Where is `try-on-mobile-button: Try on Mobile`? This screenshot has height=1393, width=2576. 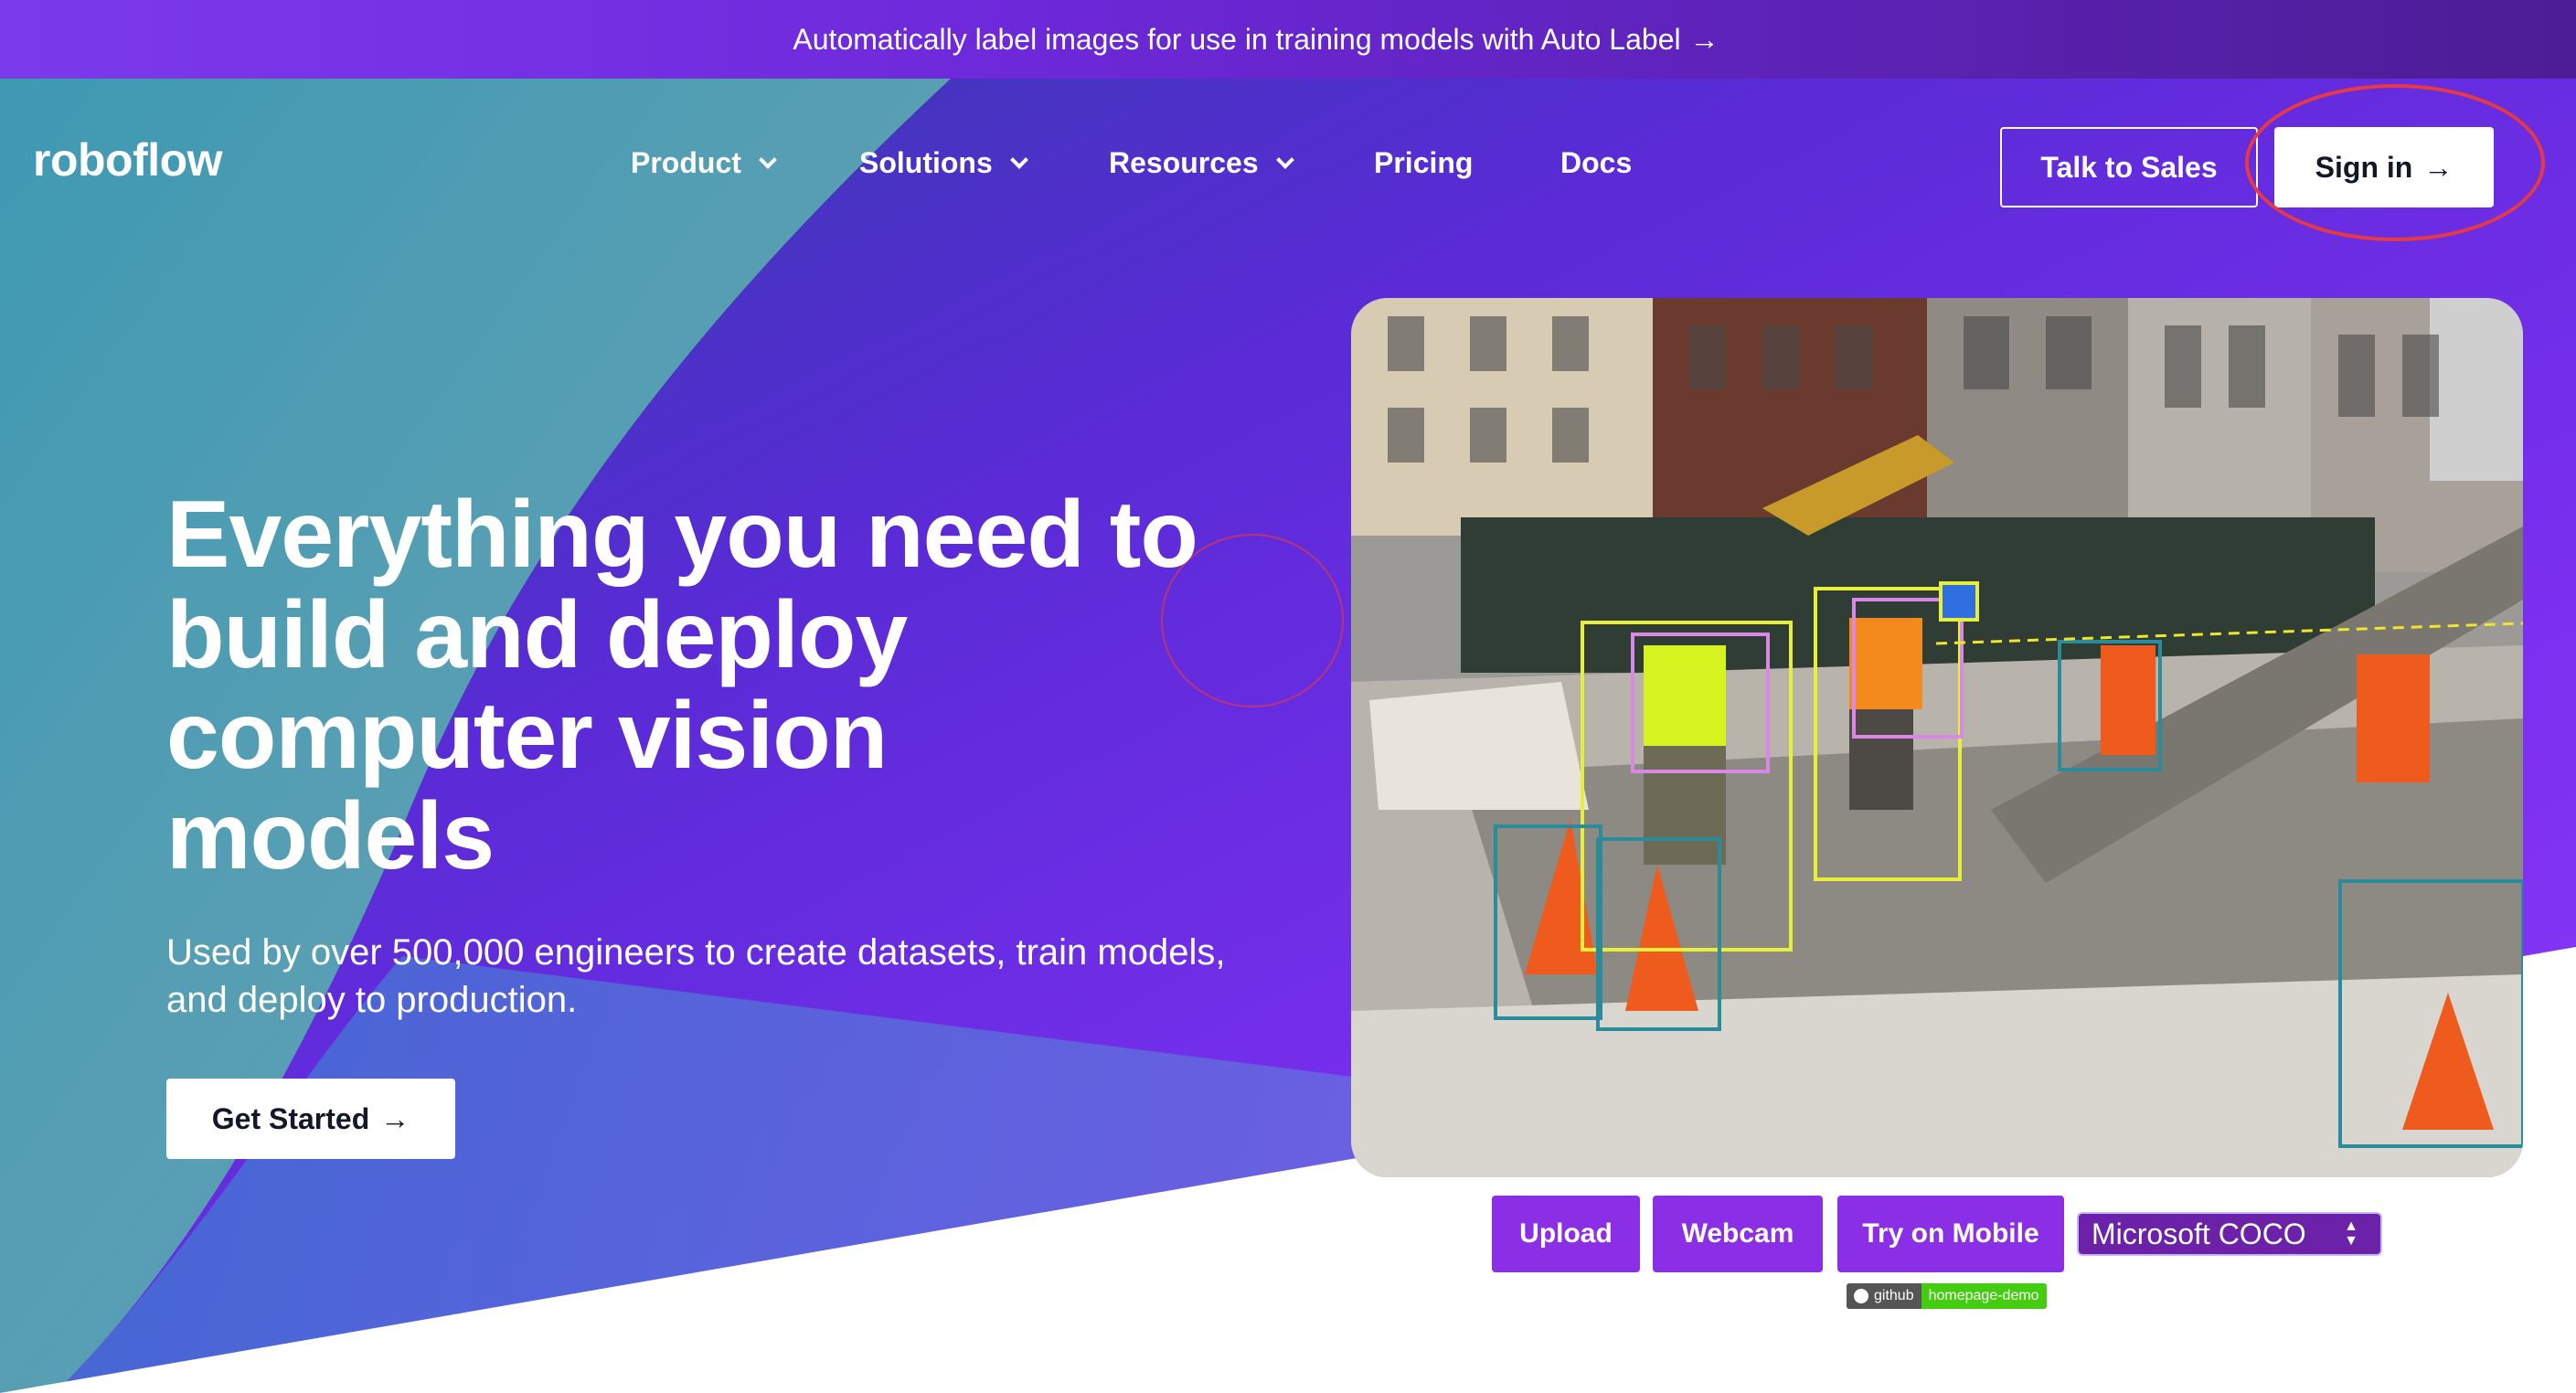
try-on-mobile-button: Try on Mobile is located at coordinates (1950, 1234).